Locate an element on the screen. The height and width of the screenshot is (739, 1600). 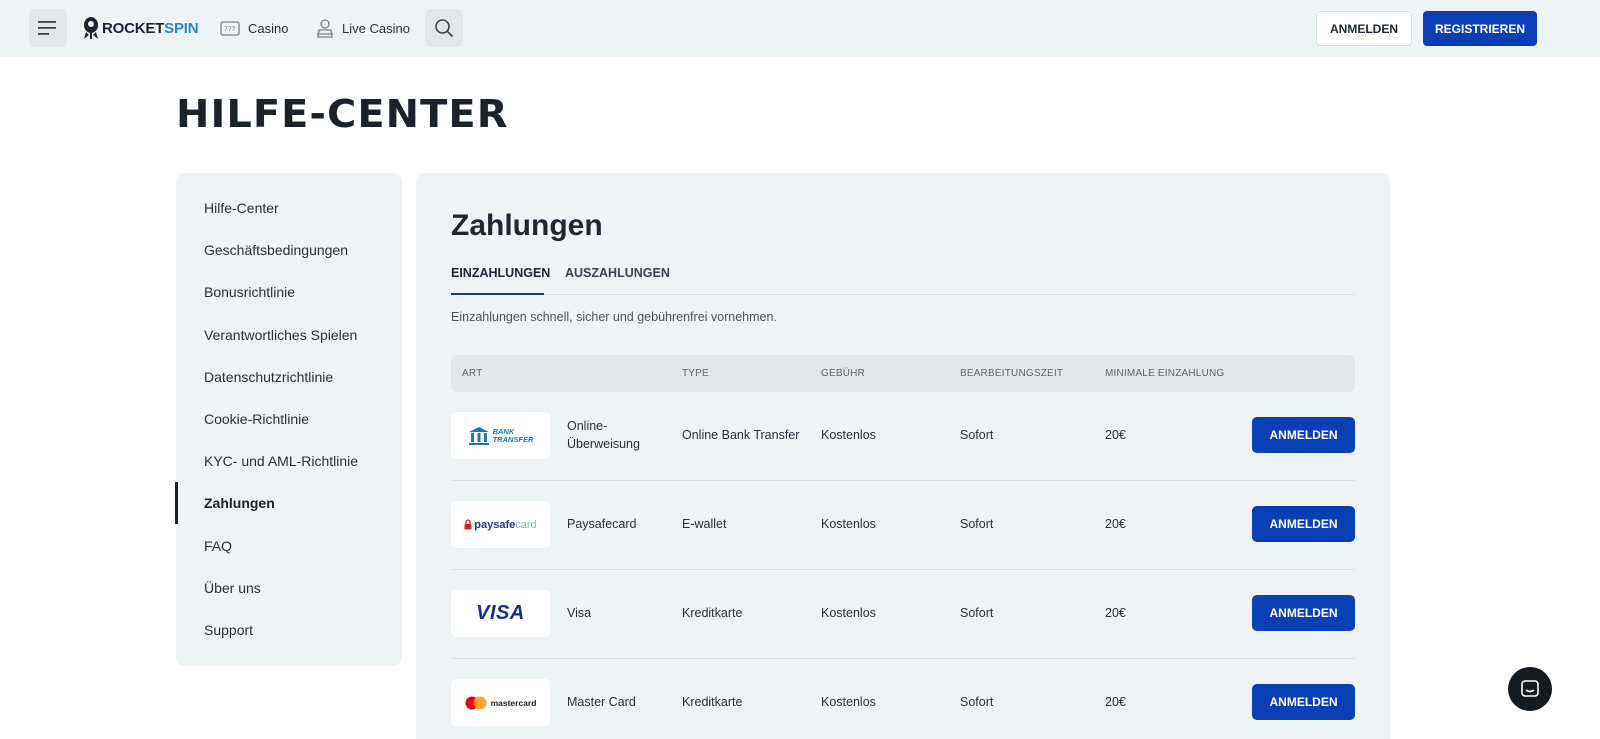
column-header-min-deposit: MINIMALE EINZAHLUNG is located at coordinates (1165, 373).